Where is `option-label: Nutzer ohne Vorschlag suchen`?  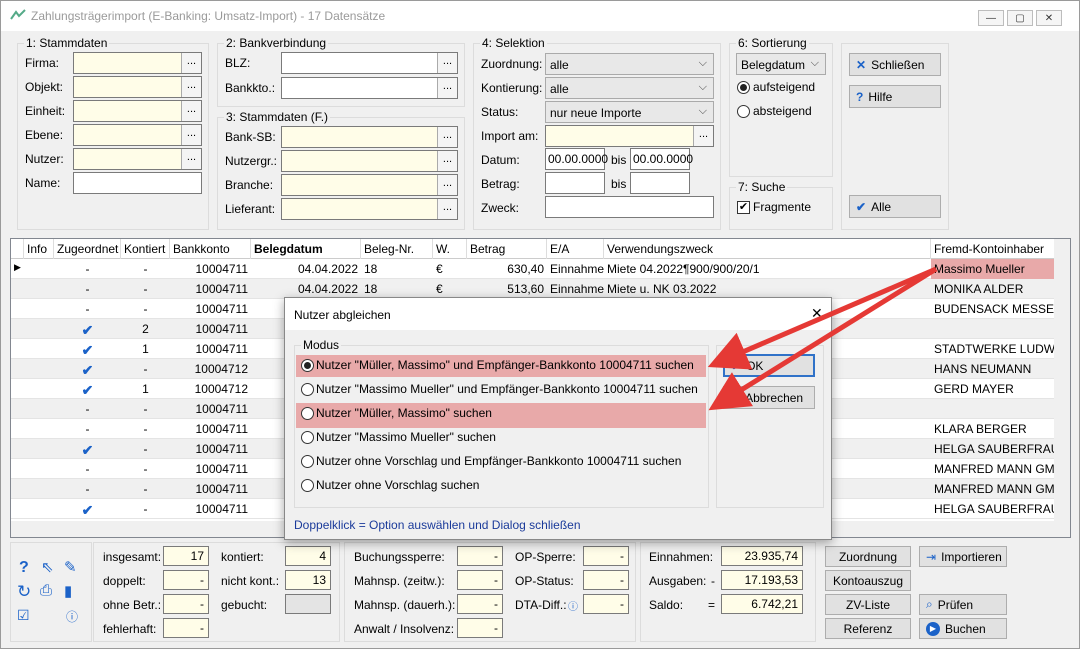
option-label: Nutzer ohne Vorschlag suchen is located at coordinates (398, 485).